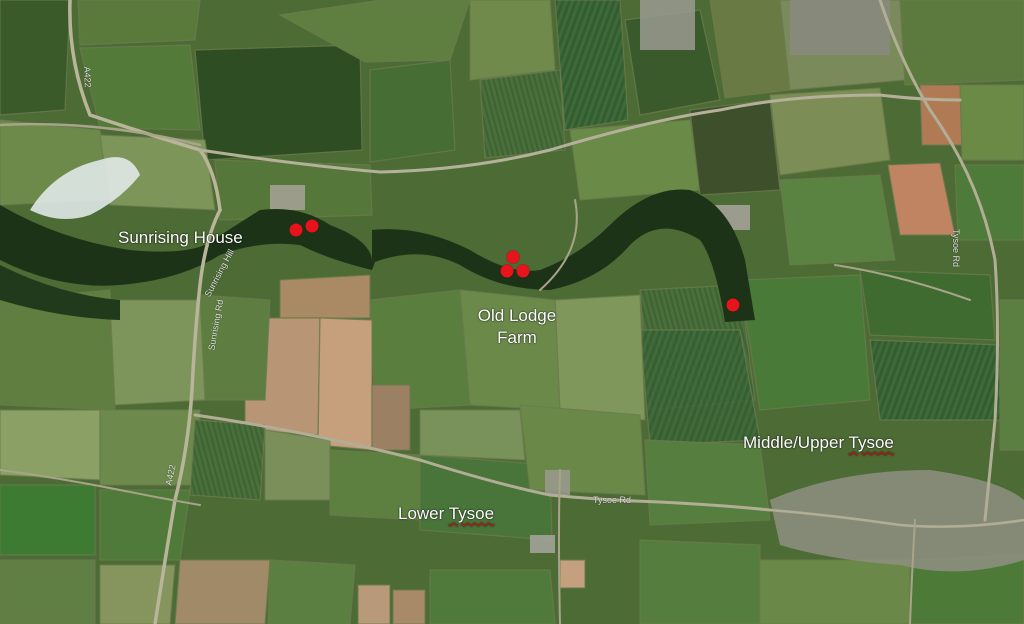 This screenshot has width=1024, height=624. Describe the element at coordinates (471, 513) in the screenshot. I see `label-lower-tysoe-word: Tysoe` at that location.